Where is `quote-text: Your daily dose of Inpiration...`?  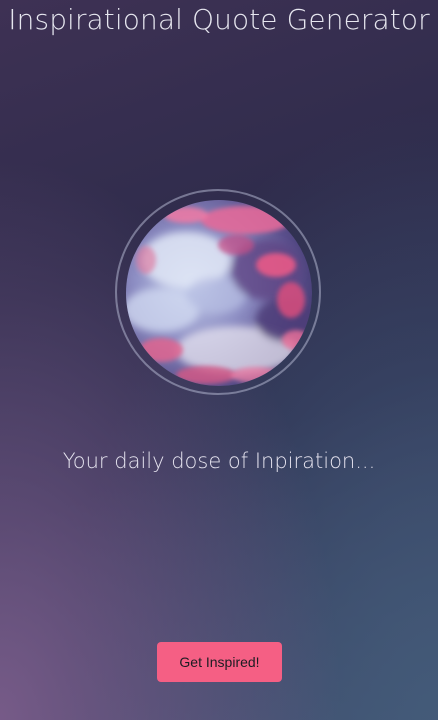
quote-text: Your daily dose of Inpiration... is located at coordinates (219, 461).